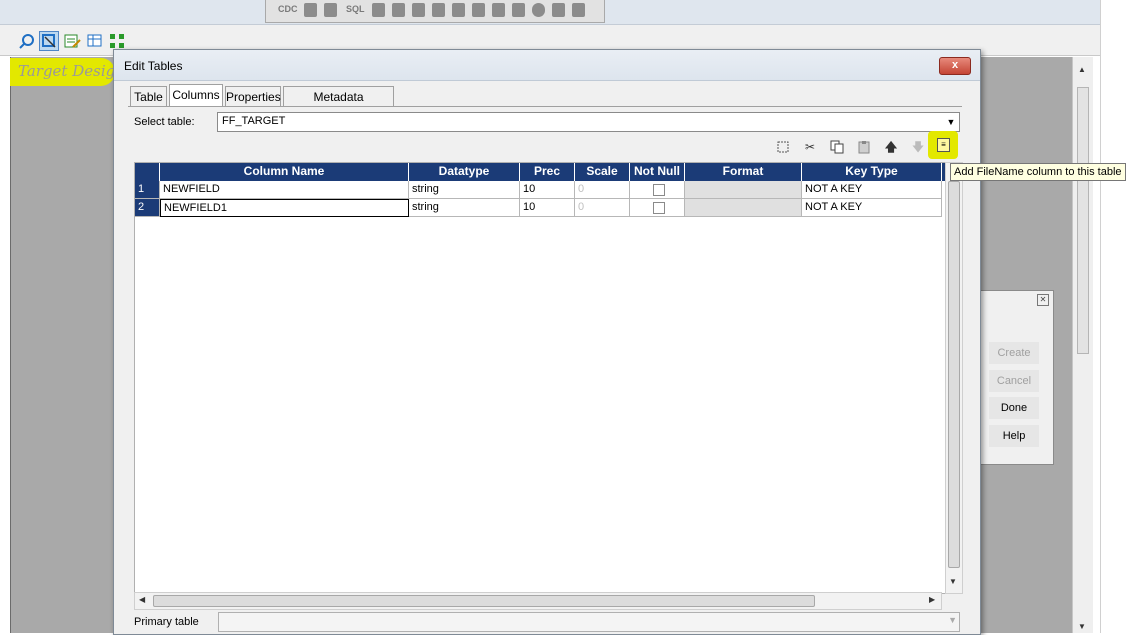  I want to click on joiner-icon, so click(438, 10).